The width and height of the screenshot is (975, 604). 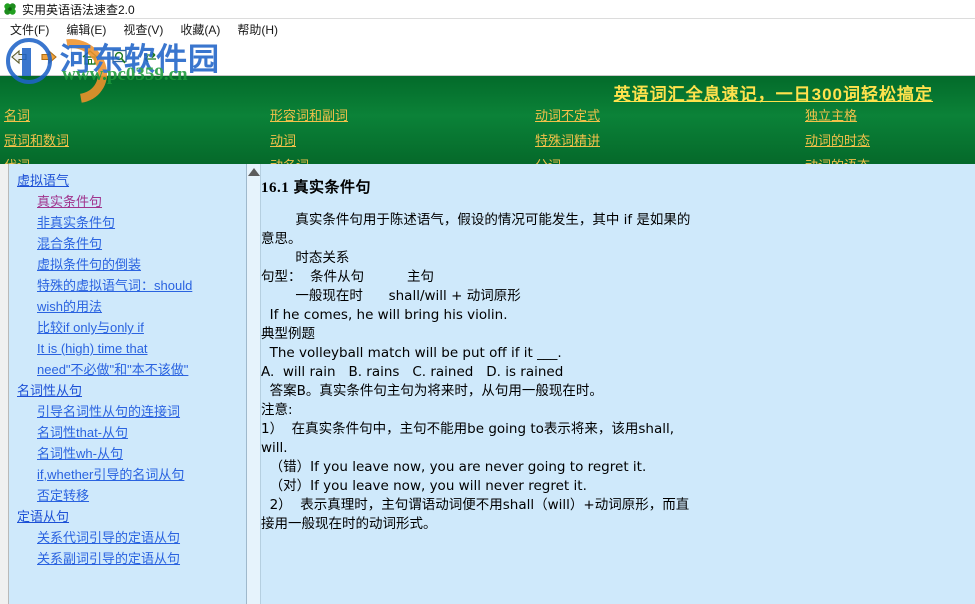 I want to click on pattern-line-1: 句型： 条件从句 主句, so click(x=347, y=277).